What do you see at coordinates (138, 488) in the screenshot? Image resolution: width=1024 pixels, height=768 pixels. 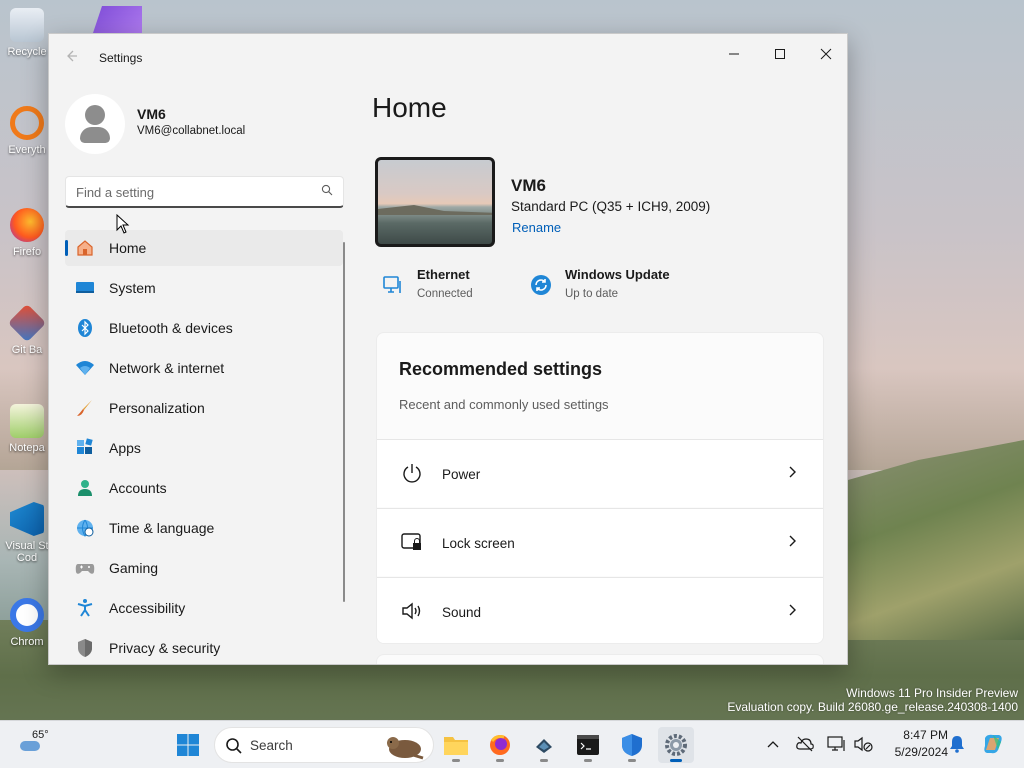 I see `nav-item-label: Accounts` at bounding box center [138, 488].